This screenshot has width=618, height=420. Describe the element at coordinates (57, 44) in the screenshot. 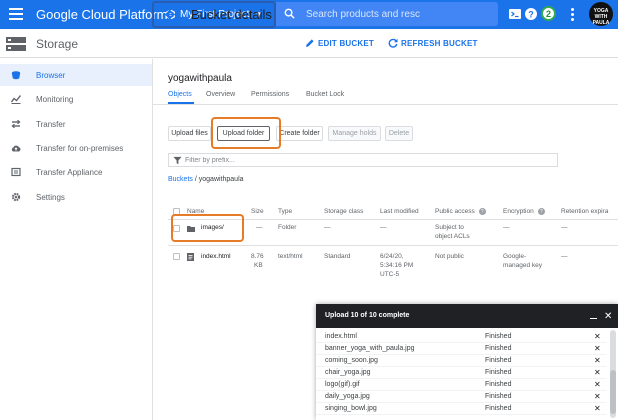

I see `section-title: Storage` at that location.